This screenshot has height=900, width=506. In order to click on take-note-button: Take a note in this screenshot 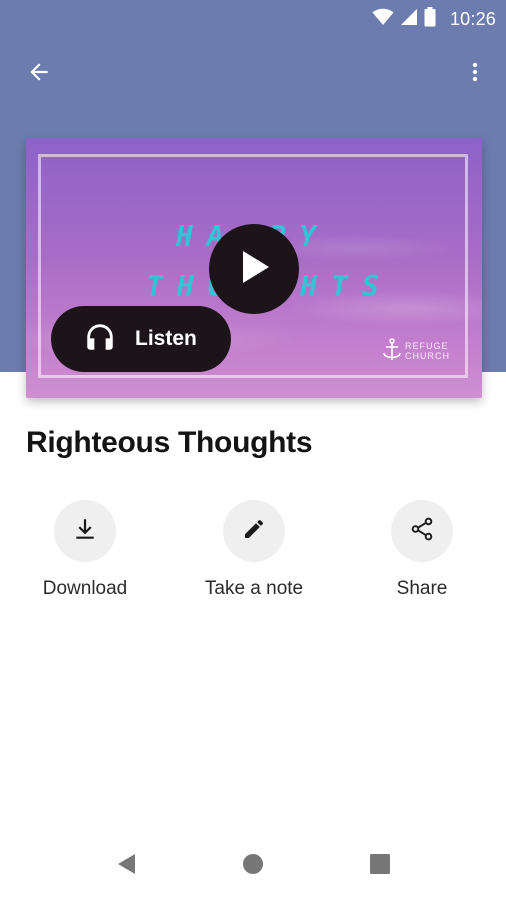, I will do `click(254, 550)`.